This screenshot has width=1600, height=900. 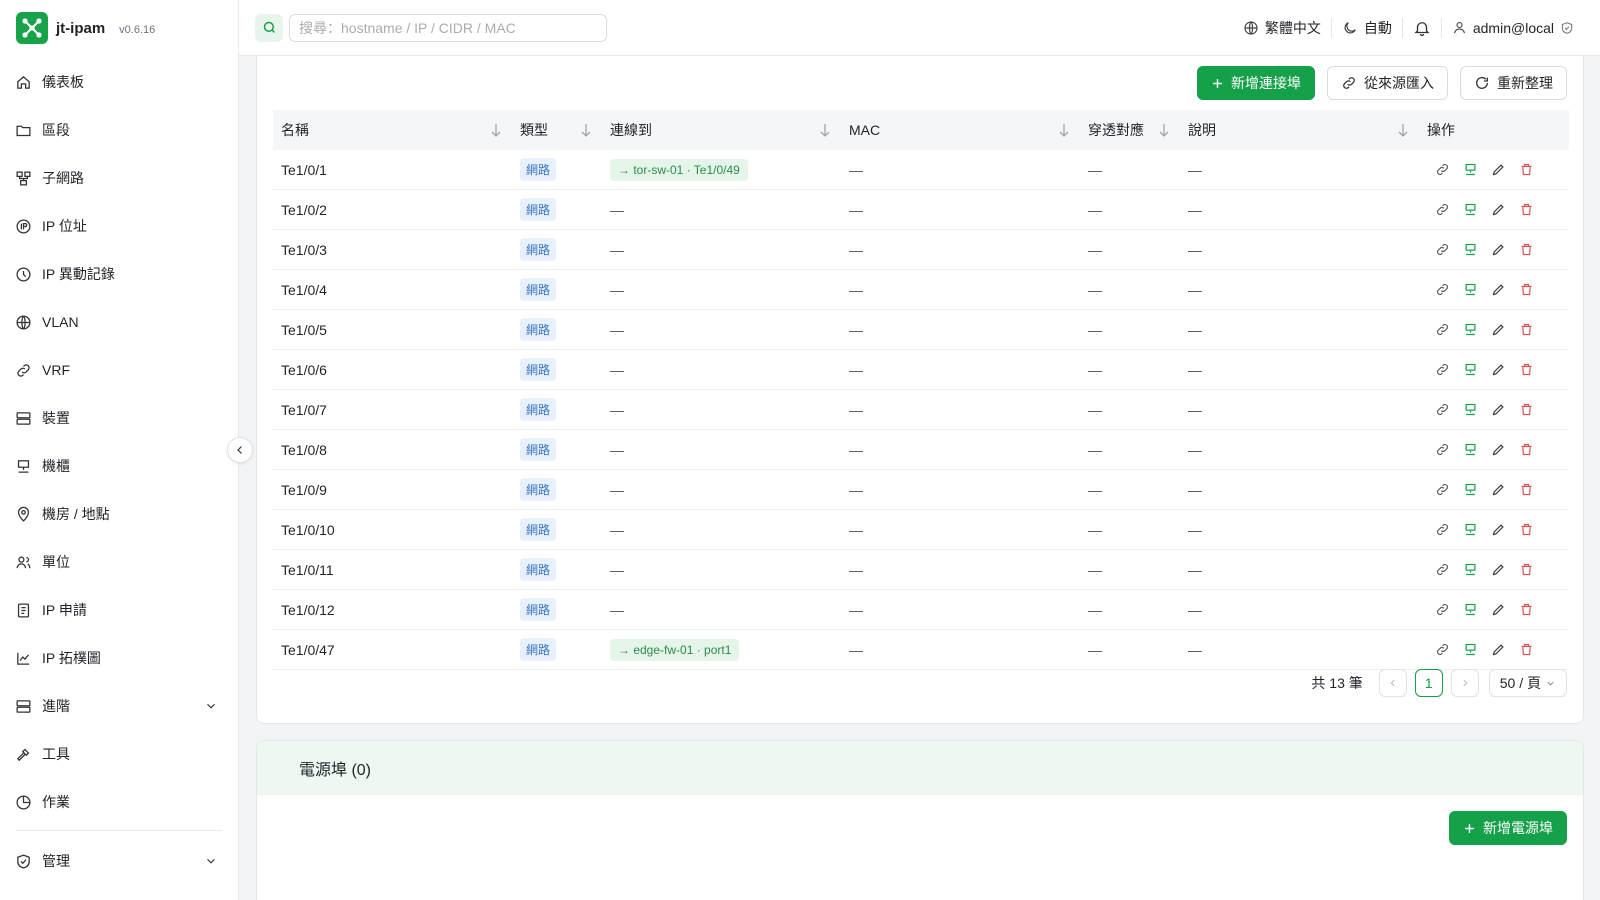 What do you see at coordinates (960, 130) in the screenshot?
I see `column-header-mac: MAC` at bounding box center [960, 130].